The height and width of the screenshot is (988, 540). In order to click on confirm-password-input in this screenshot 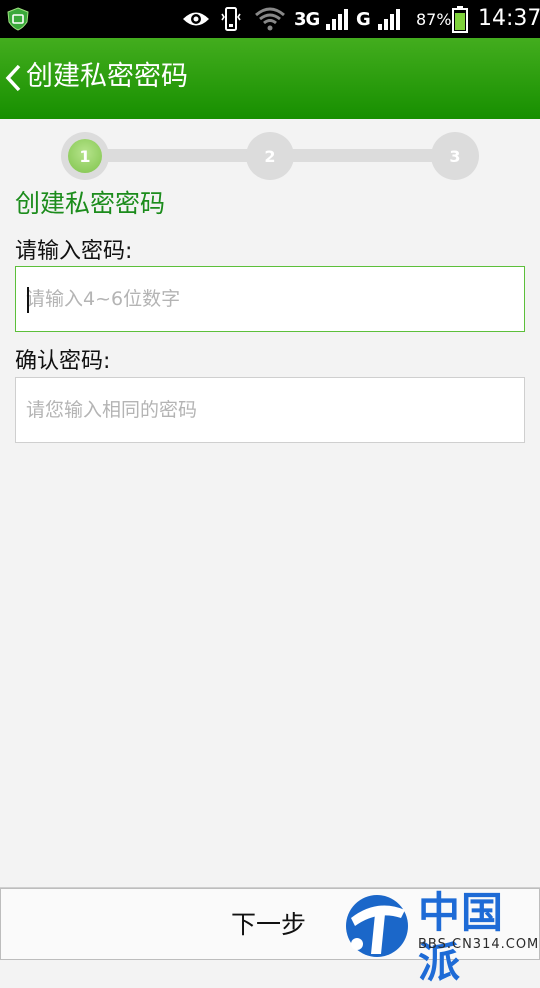, I will do `click(270, 410)`.